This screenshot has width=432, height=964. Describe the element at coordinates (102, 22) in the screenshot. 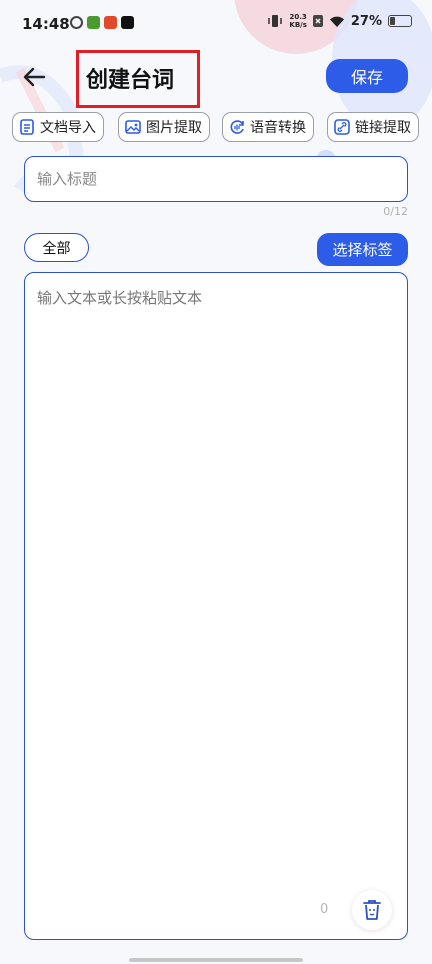

I see `notification-icons` at that location.